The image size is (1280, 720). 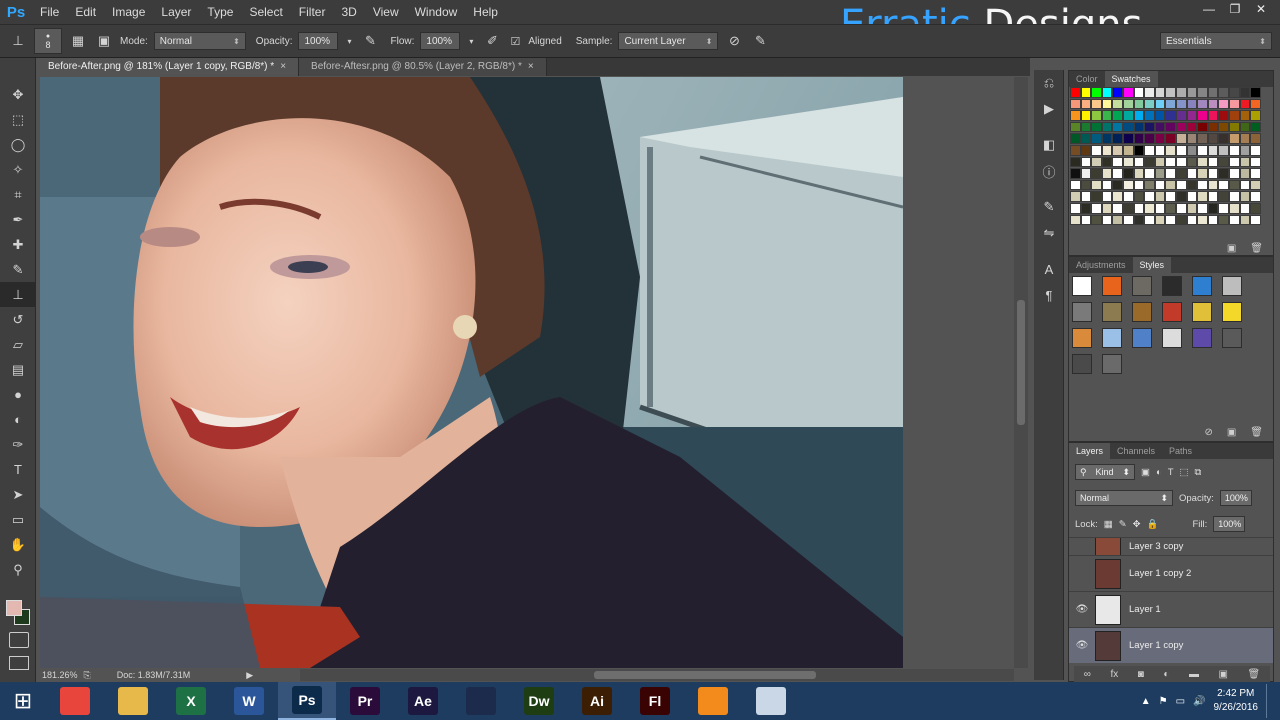 I want to click on style-color-burst, so click(x=1202, y=312).